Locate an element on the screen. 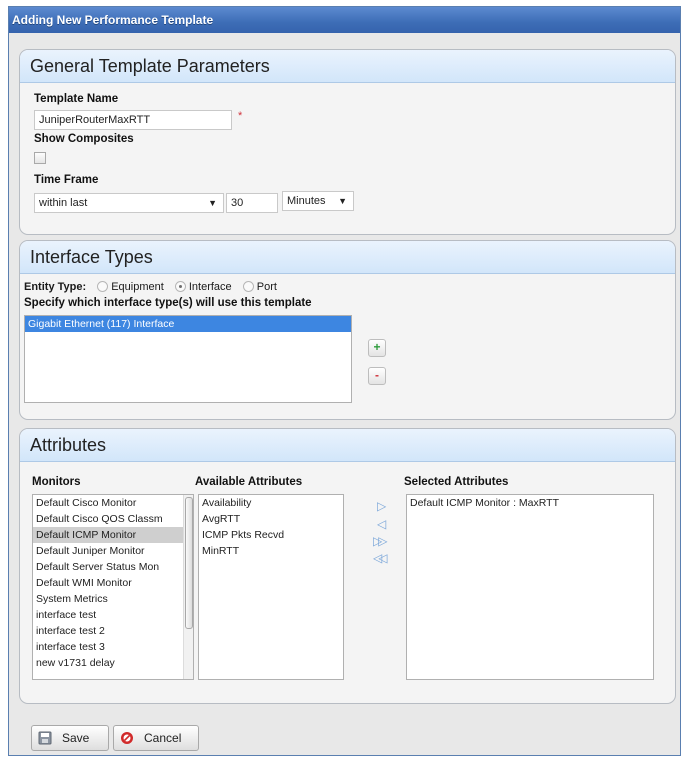 The height and width of the screenshot is (758, 683). entity-type-row: Entity Type: Equipment Interface Port is located at coordinates (150, 287).